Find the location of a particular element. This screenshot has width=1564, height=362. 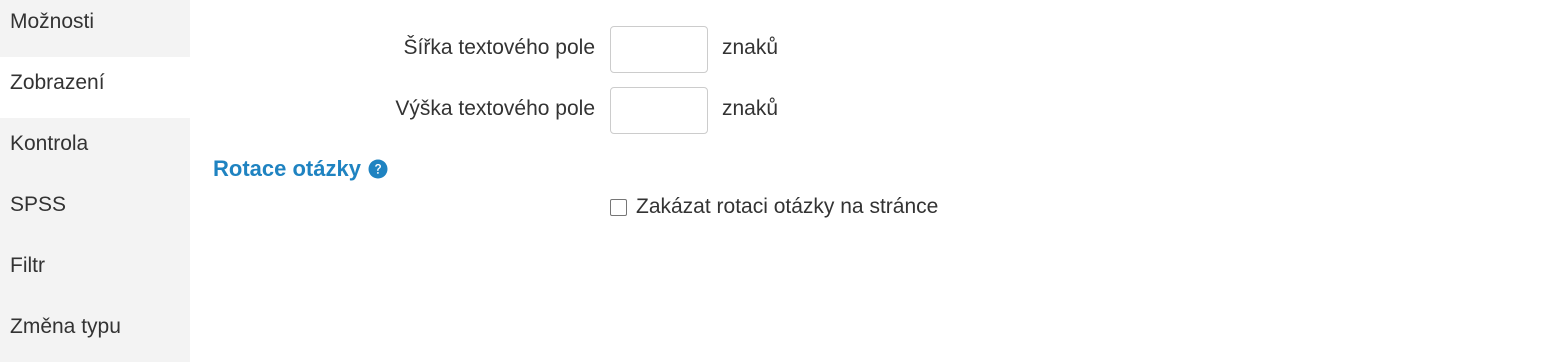

height-unit-label: znaků is located at coordinates (750, 108).